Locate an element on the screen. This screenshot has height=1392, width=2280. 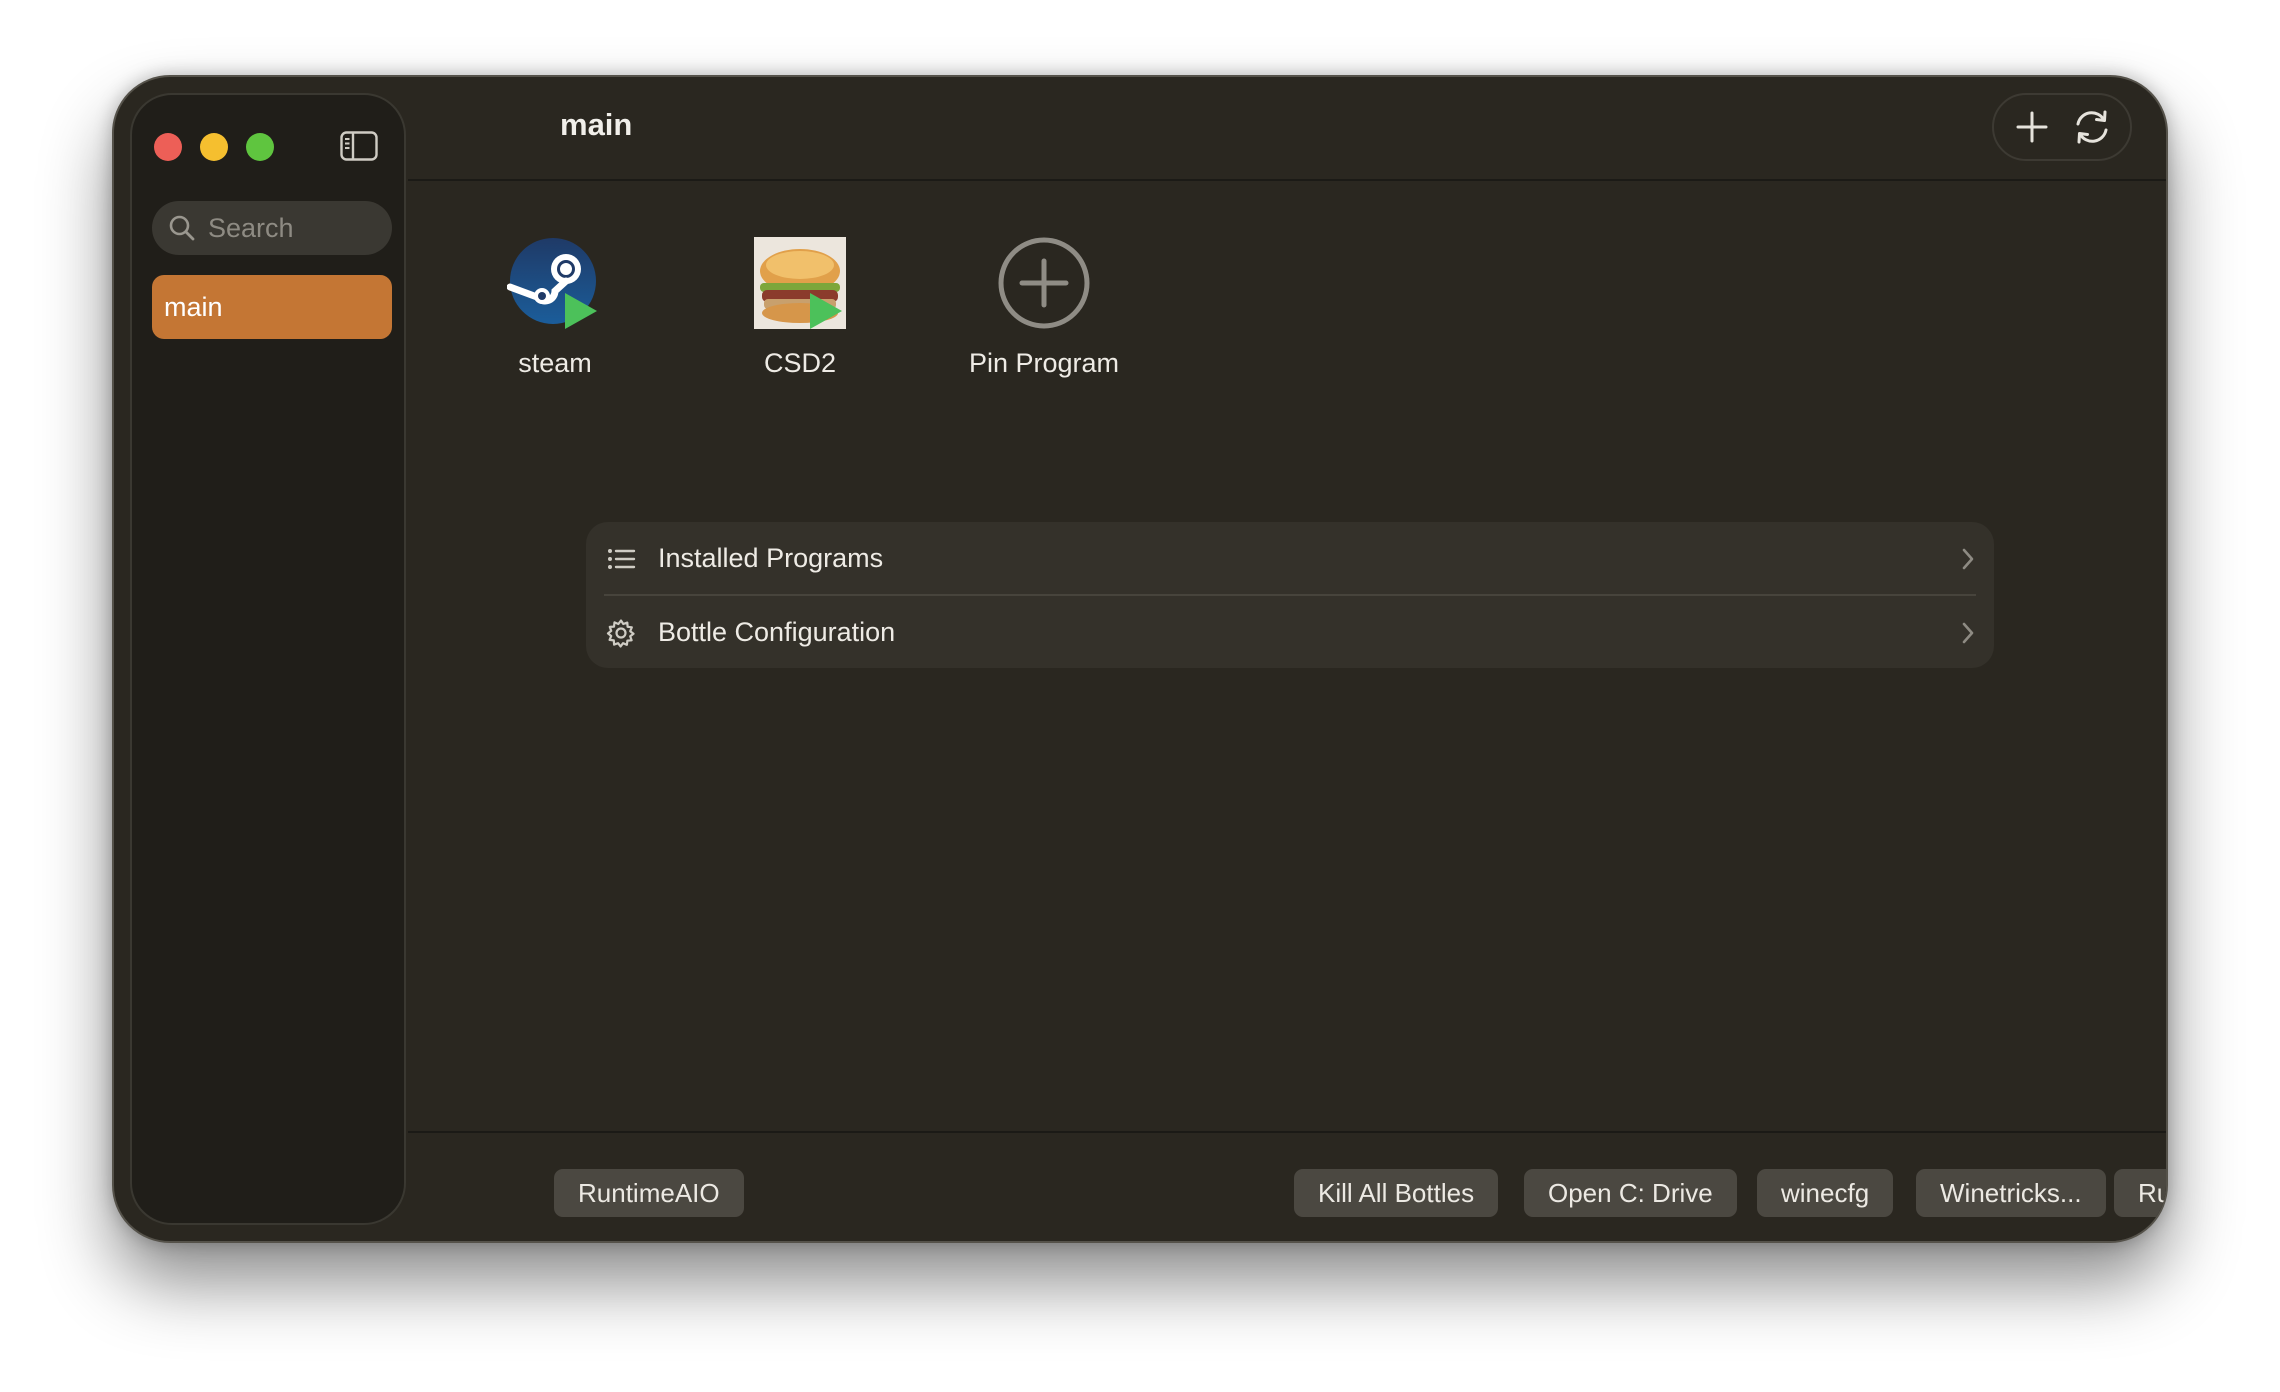
list-icon is located at coordinates (622, 559).